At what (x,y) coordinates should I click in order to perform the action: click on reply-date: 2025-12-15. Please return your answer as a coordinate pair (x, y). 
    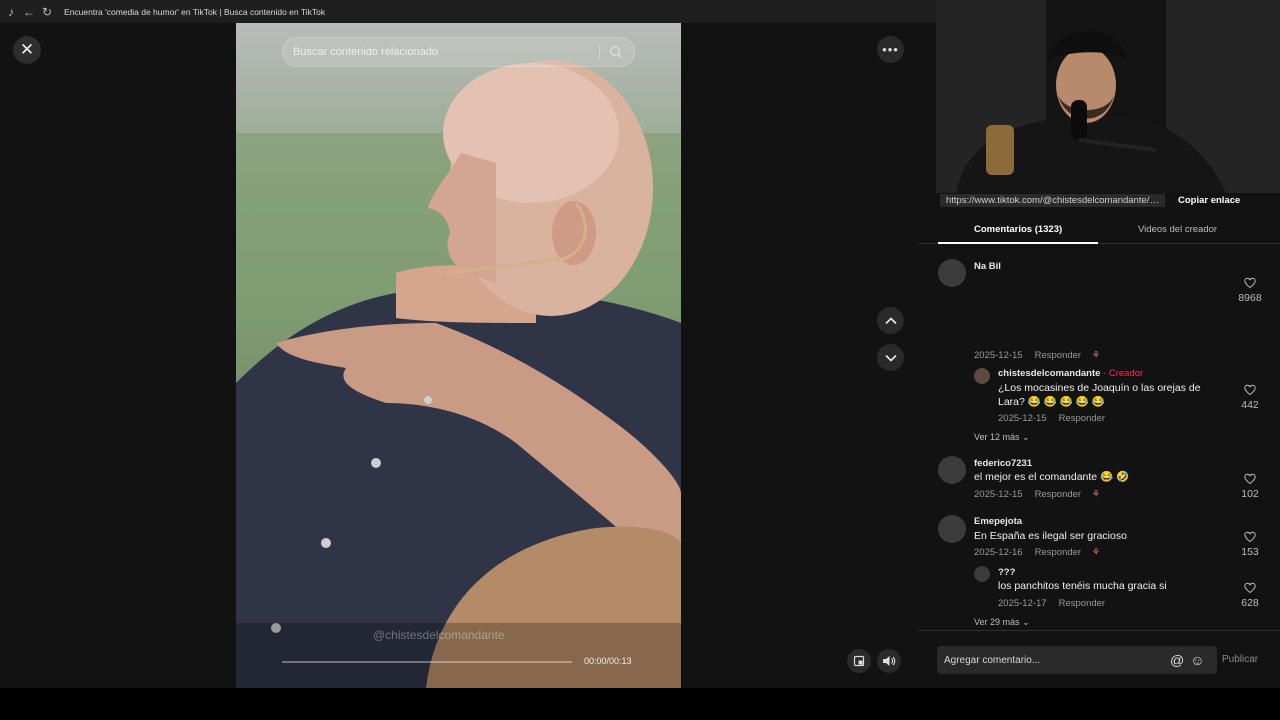
    Looking at the image, I should click on (1022, 418).